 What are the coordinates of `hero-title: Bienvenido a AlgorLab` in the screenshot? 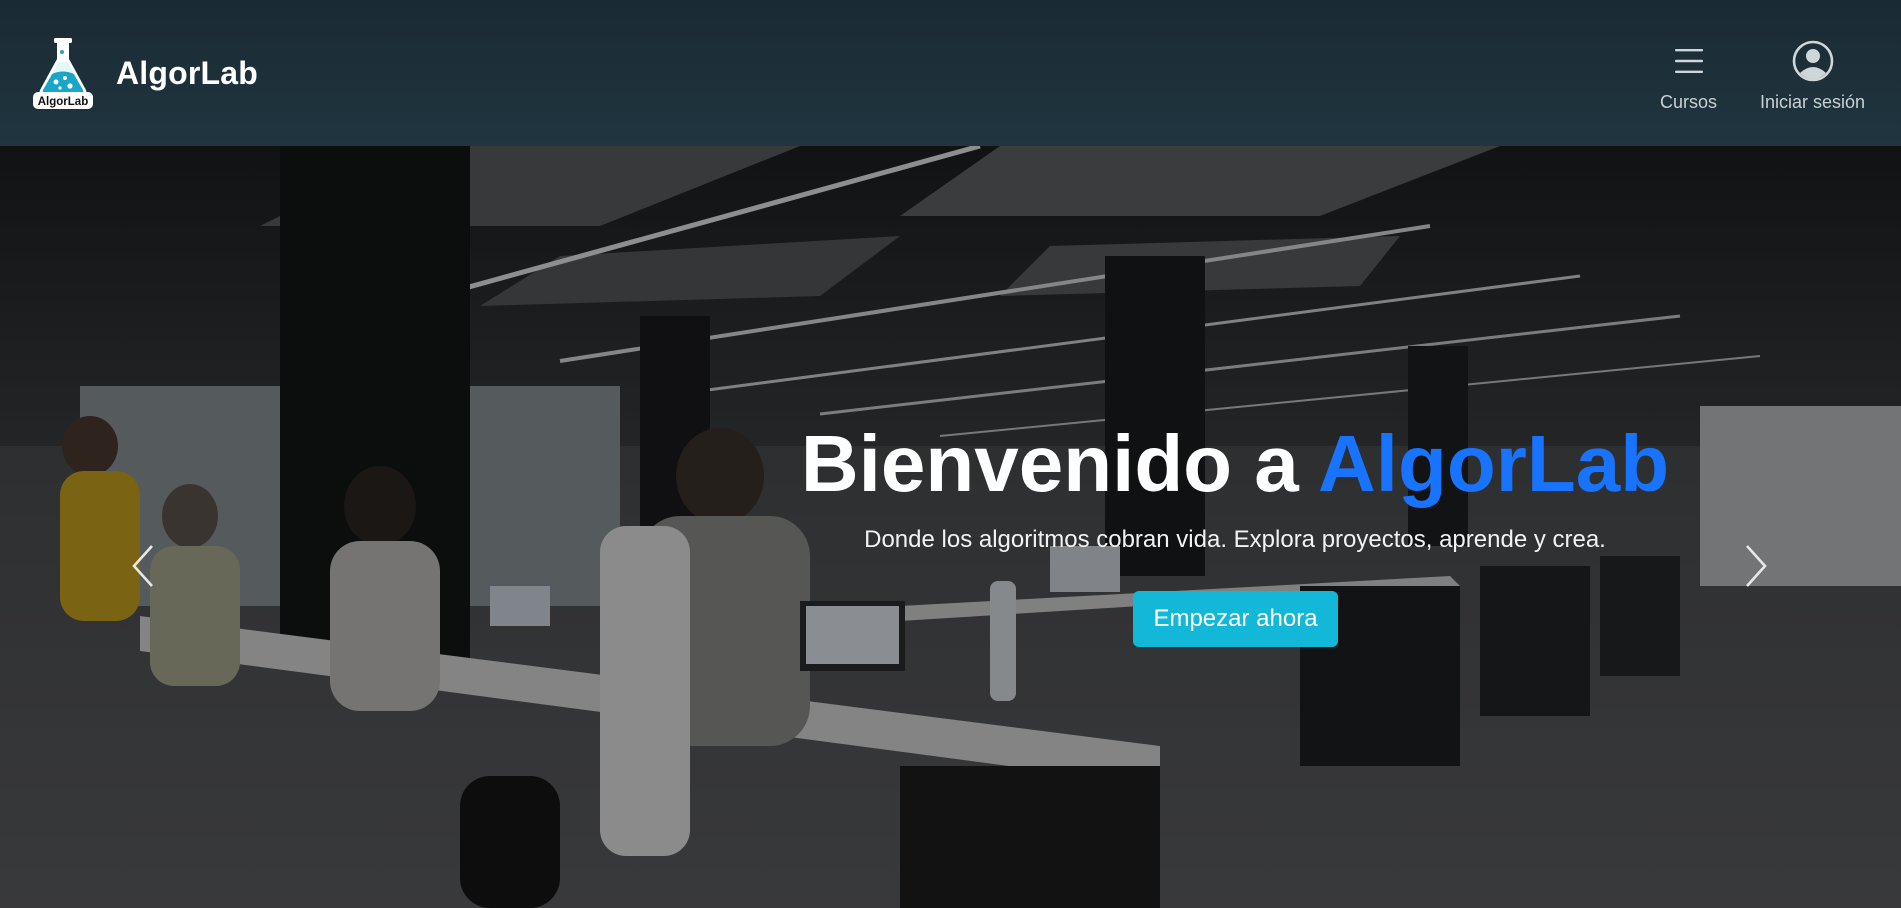 It's located at (950, 464).